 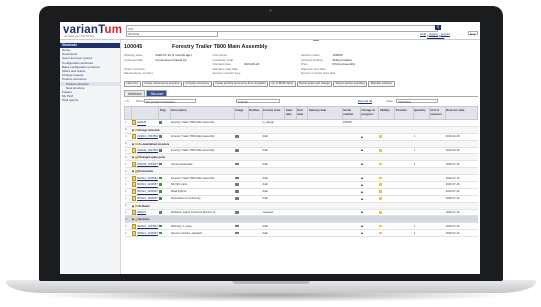 What do you see at coordinates (461, 113) in the screenshot?
I see `column-header: Revision date` at bounding box center [461, 113].